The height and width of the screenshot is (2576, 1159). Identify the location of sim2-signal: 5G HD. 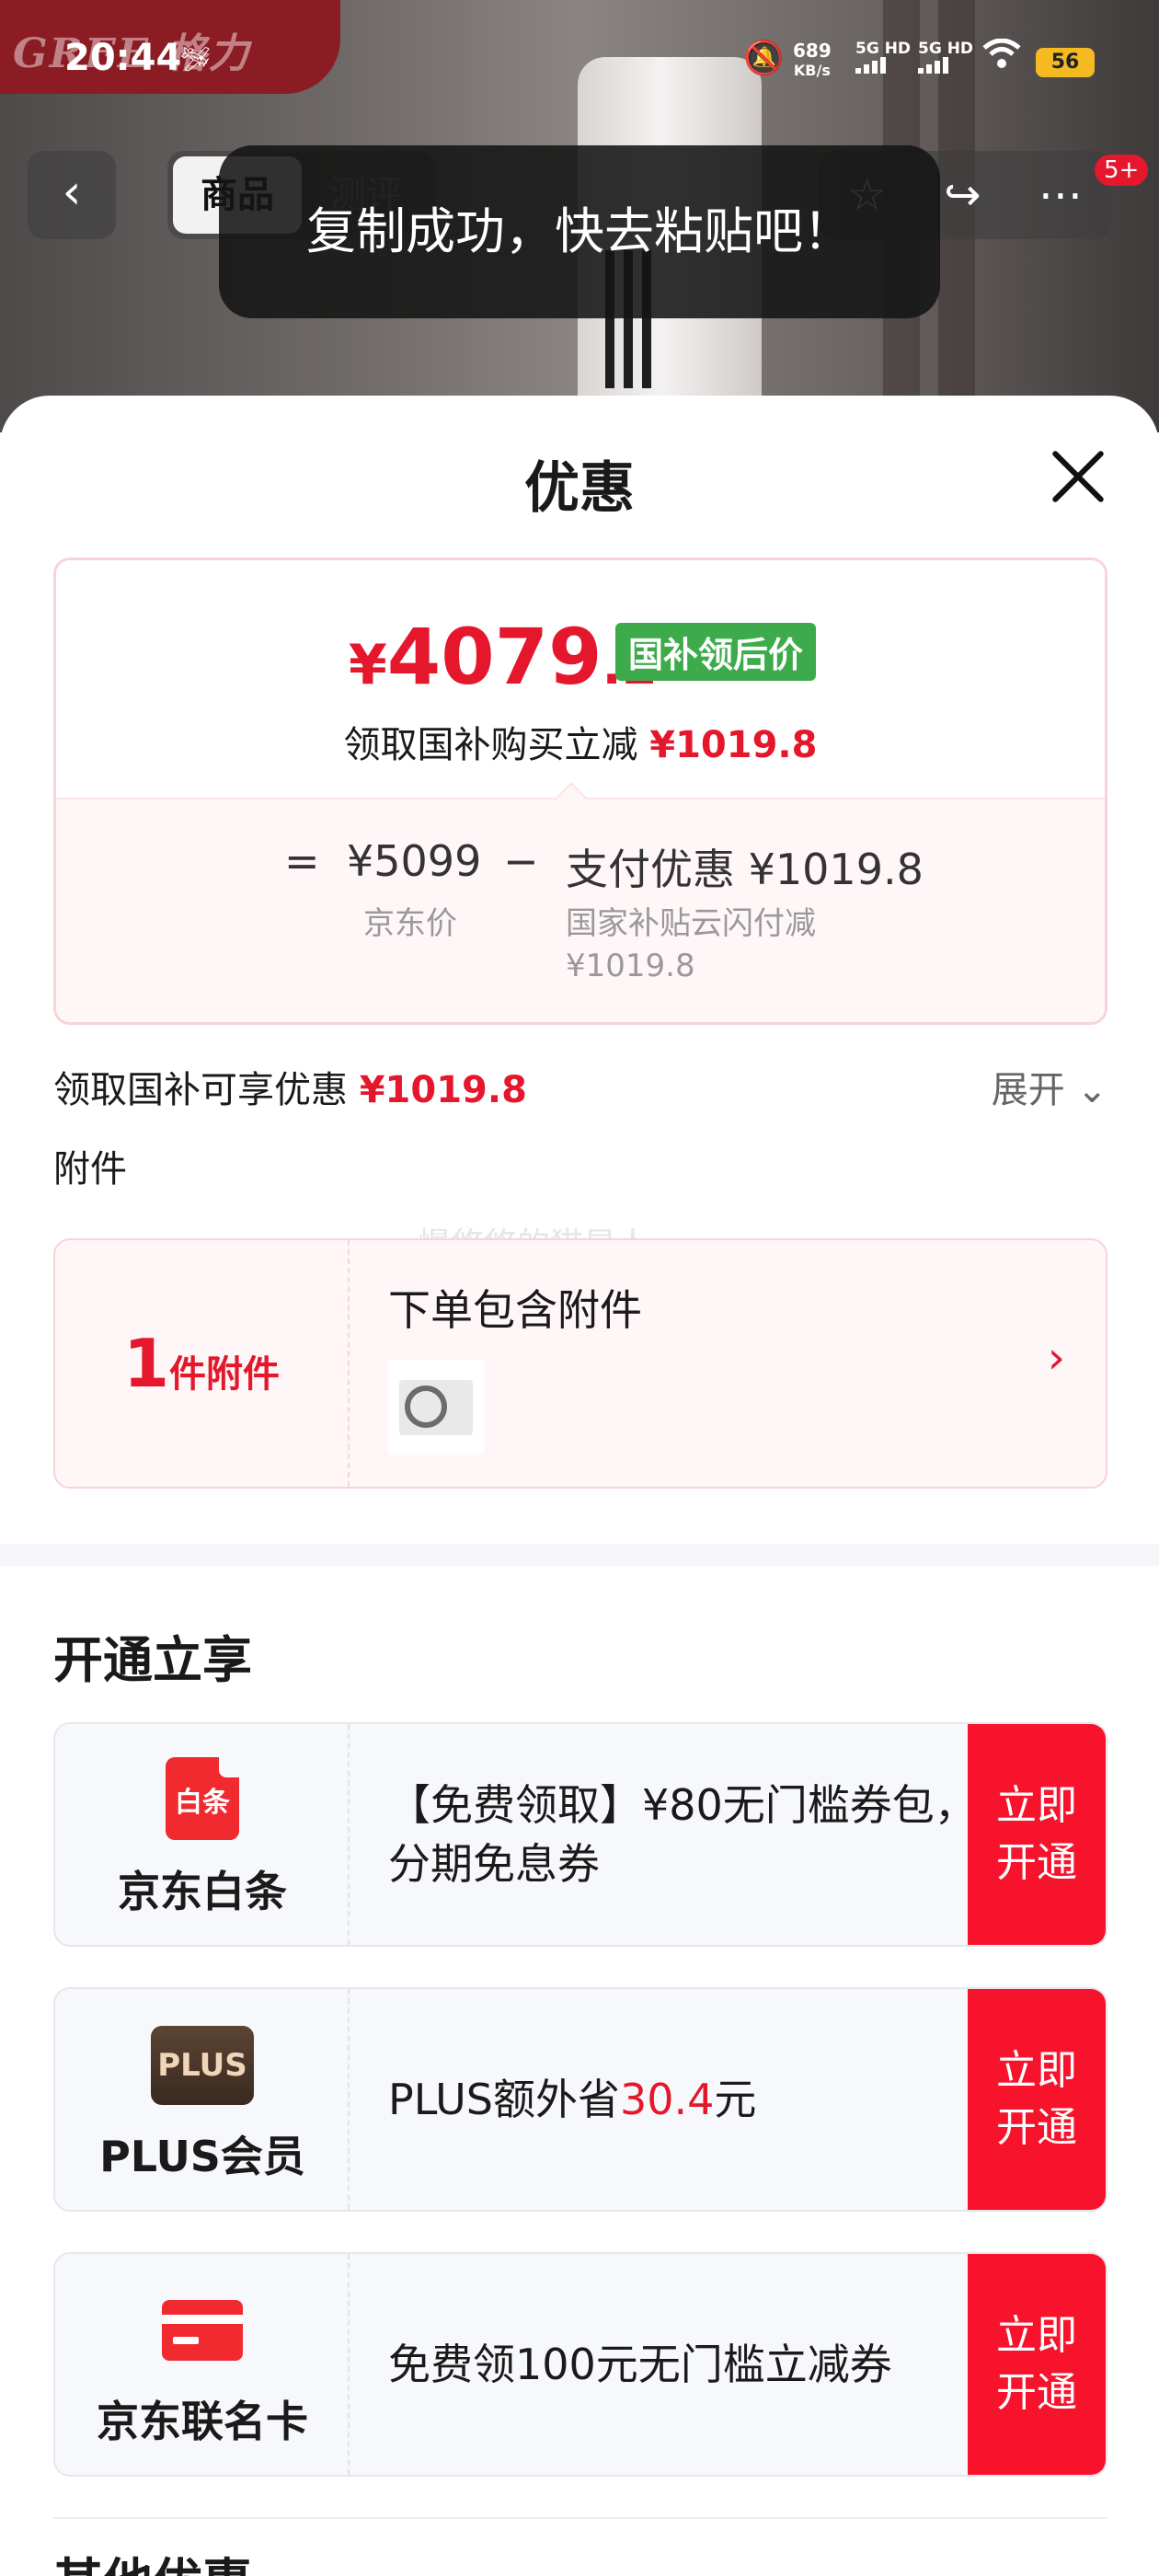
(945, 57).